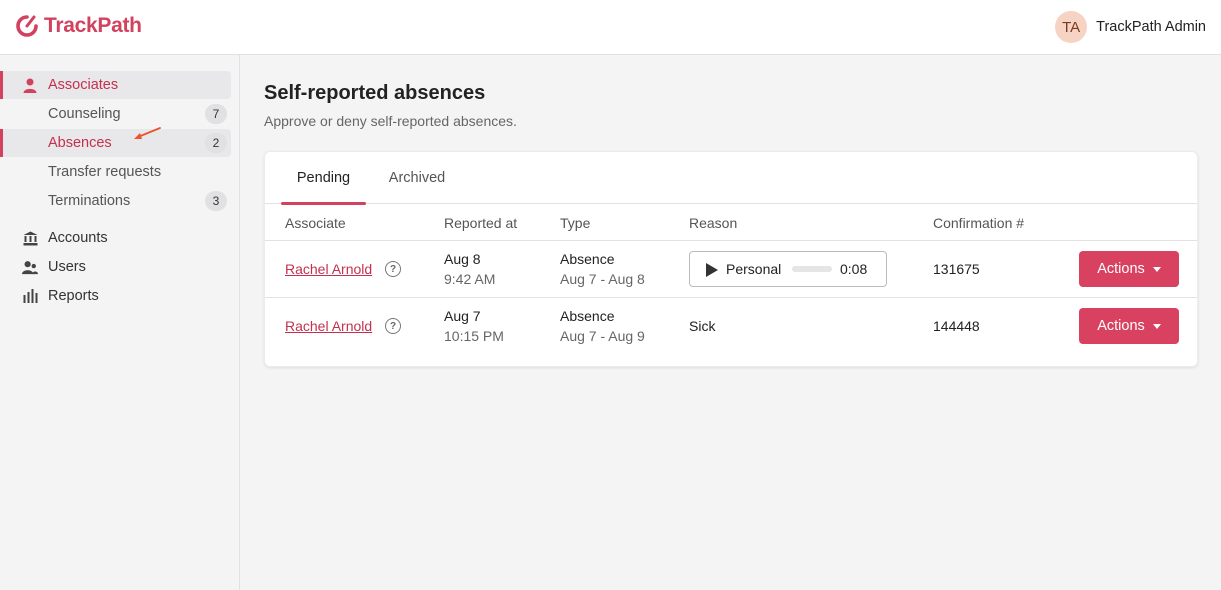 The width and height of the screenshot is (1221, 590). What do you see at coordinates (978, 223) in the screenshot?
I see `column-header-confirmation: Confirmation #` at bounding box center [978, 223].